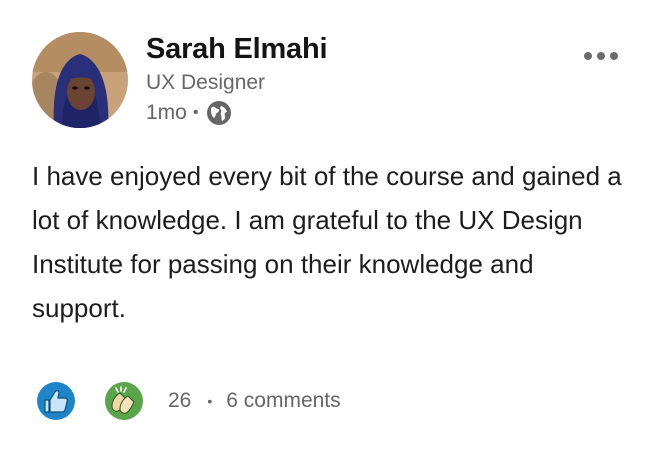 The image size is (656, 458). What do you see at coordinates (588, 56) in the screenshot?
I see `ellipsis-icon` at bounding box center [588, 56].